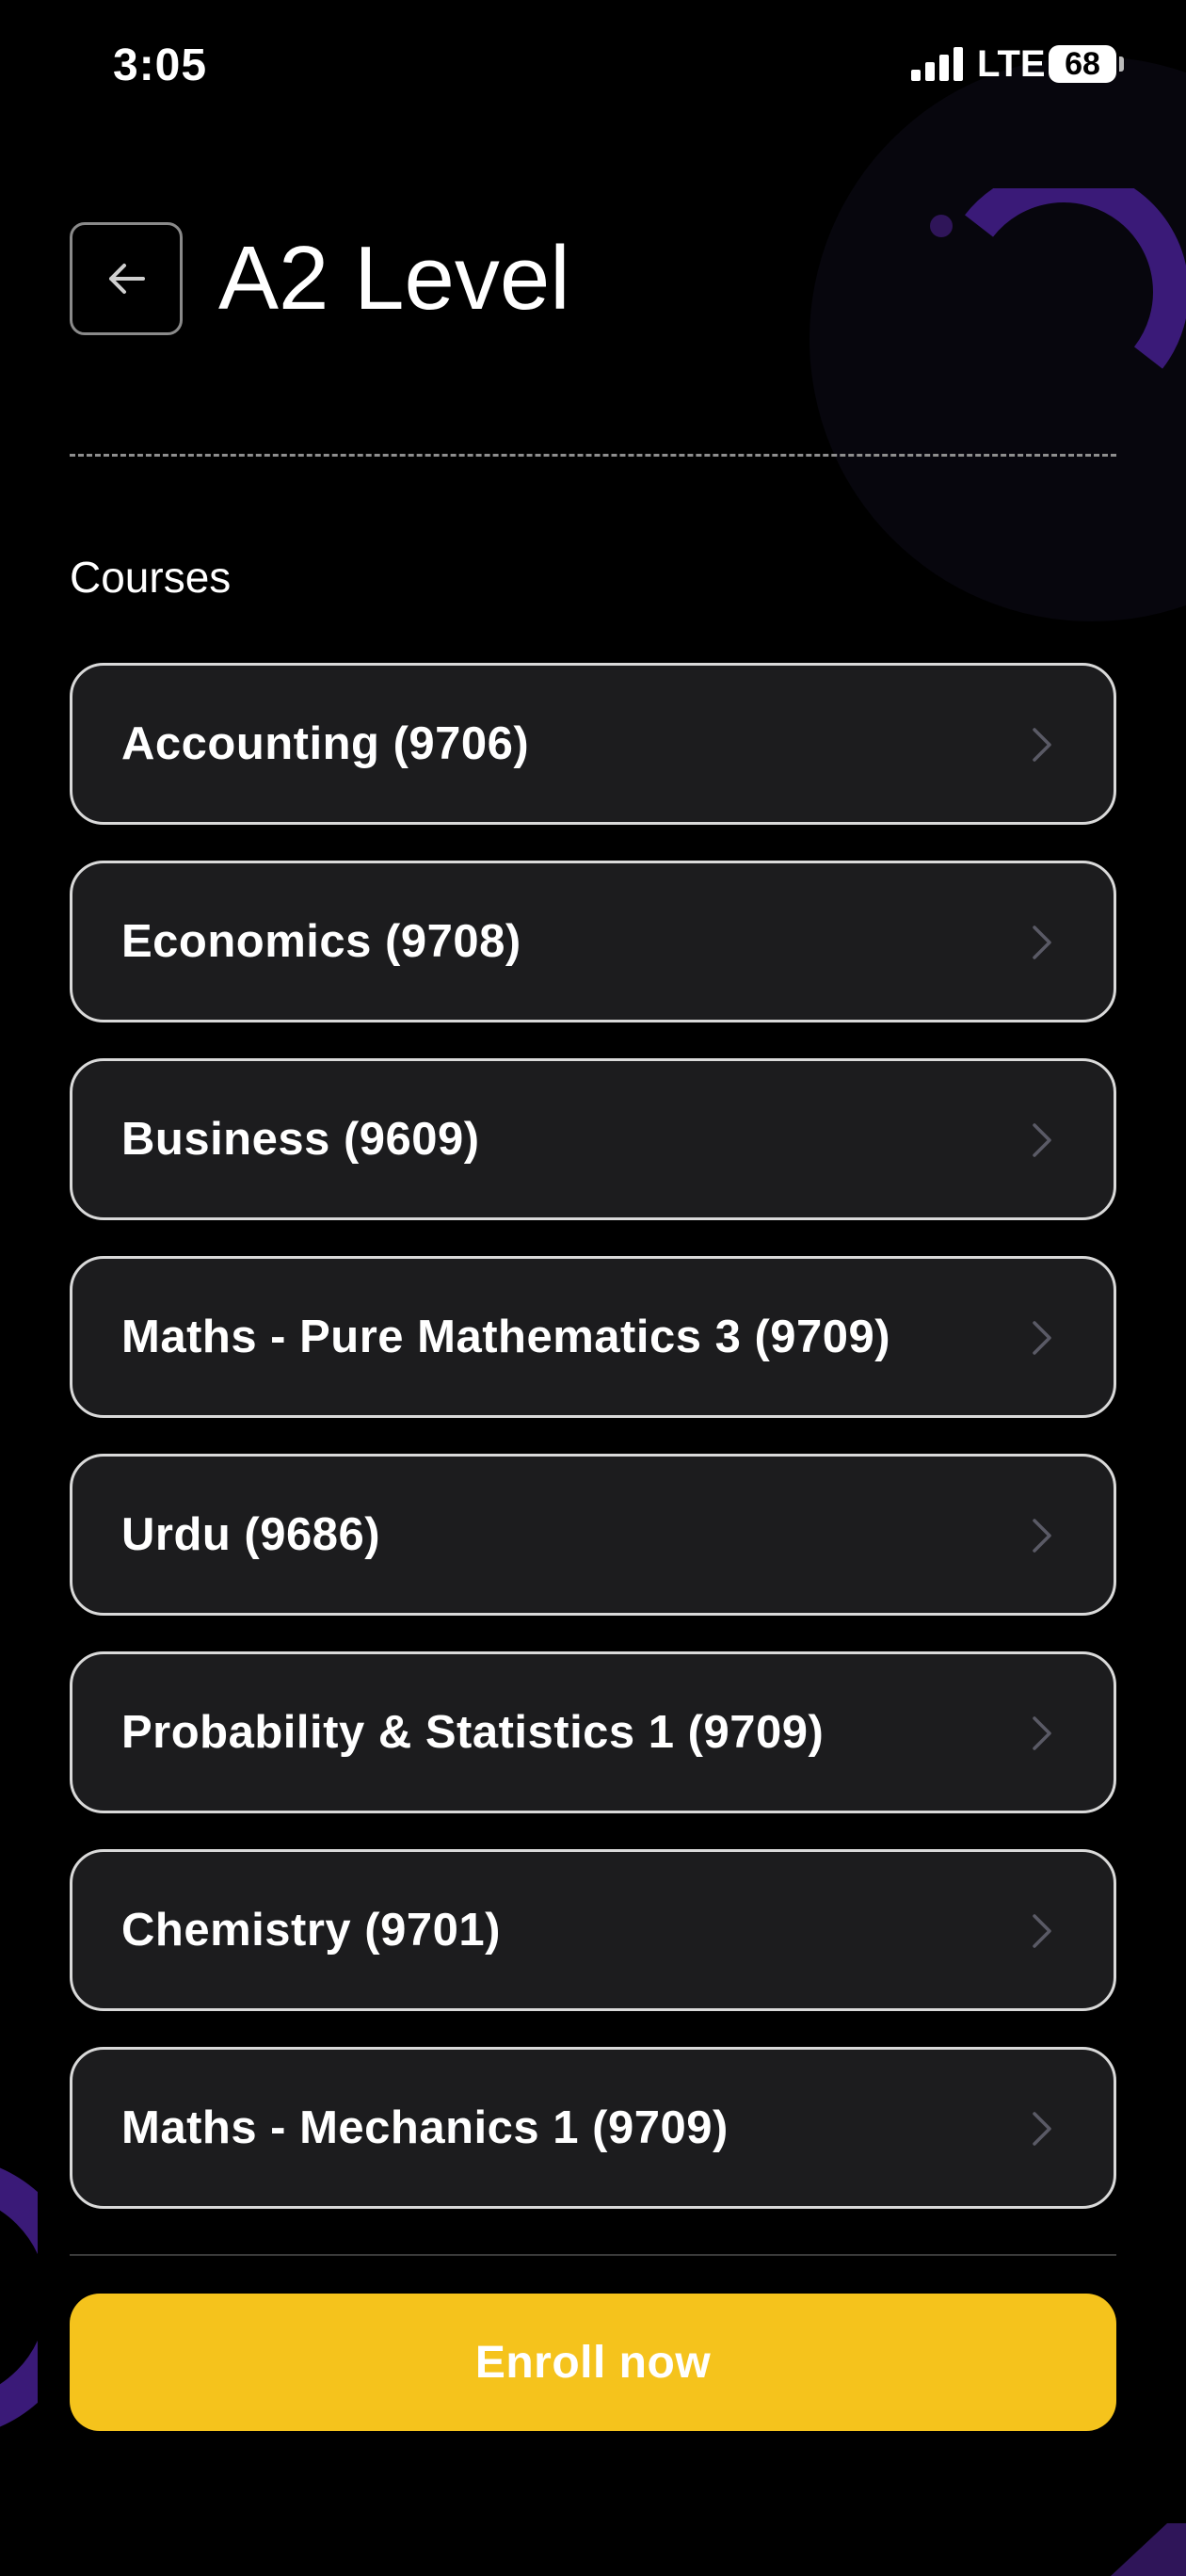 This screenshot has width=1186, height=2576. I want to click on arrow-left-icon, so click(127, 279).